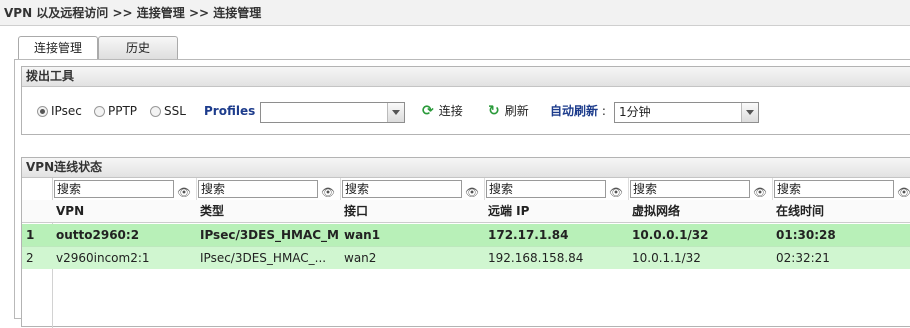  I want to click on refresh-button: ↻ 刷新, so click(508, 111).